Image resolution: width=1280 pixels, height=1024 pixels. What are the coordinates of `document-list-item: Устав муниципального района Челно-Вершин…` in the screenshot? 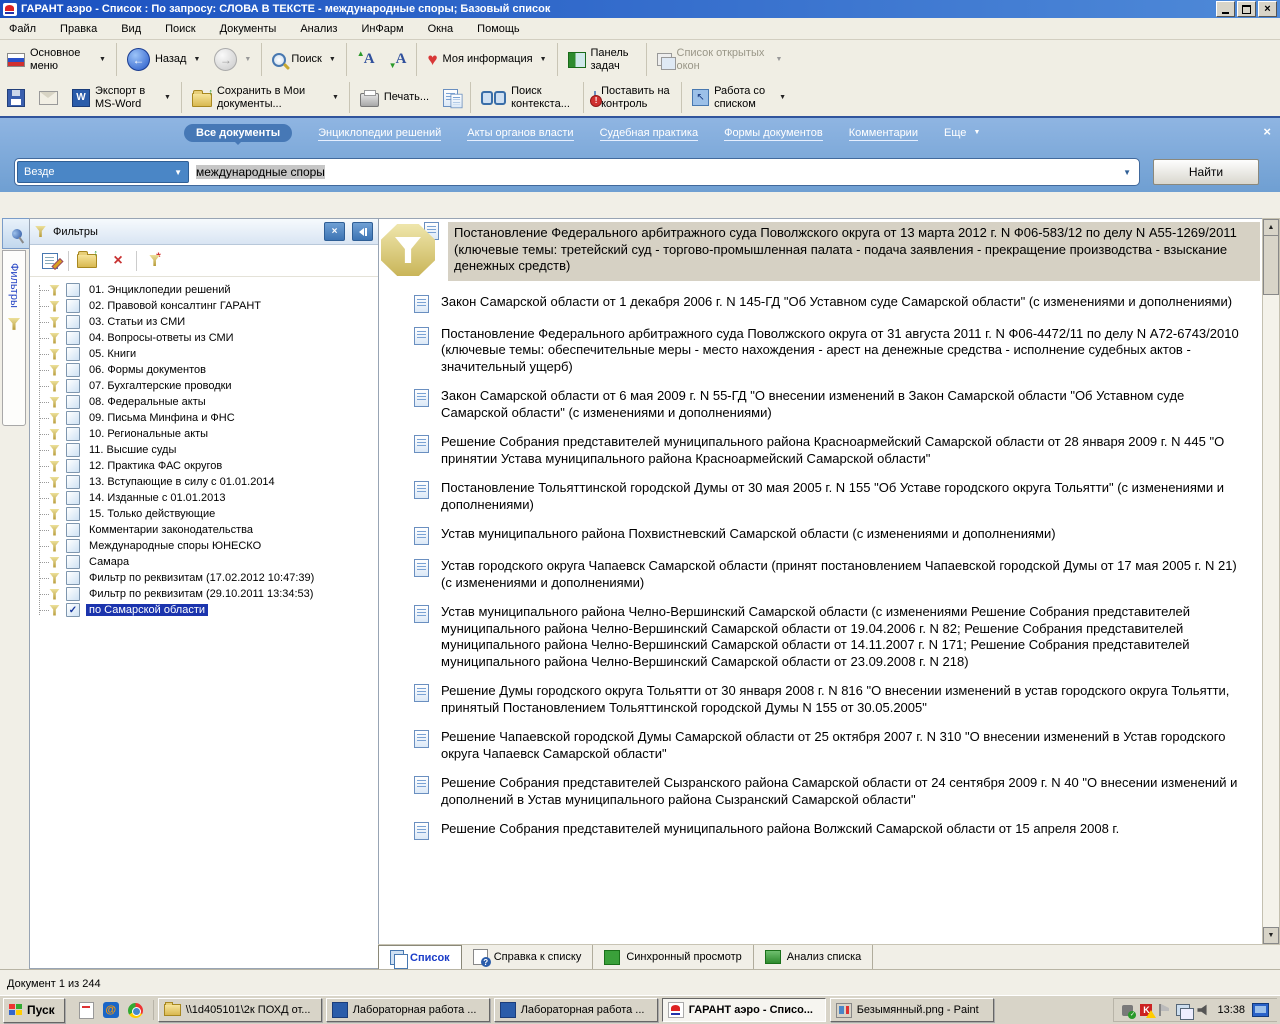 It's located at (837, 637).